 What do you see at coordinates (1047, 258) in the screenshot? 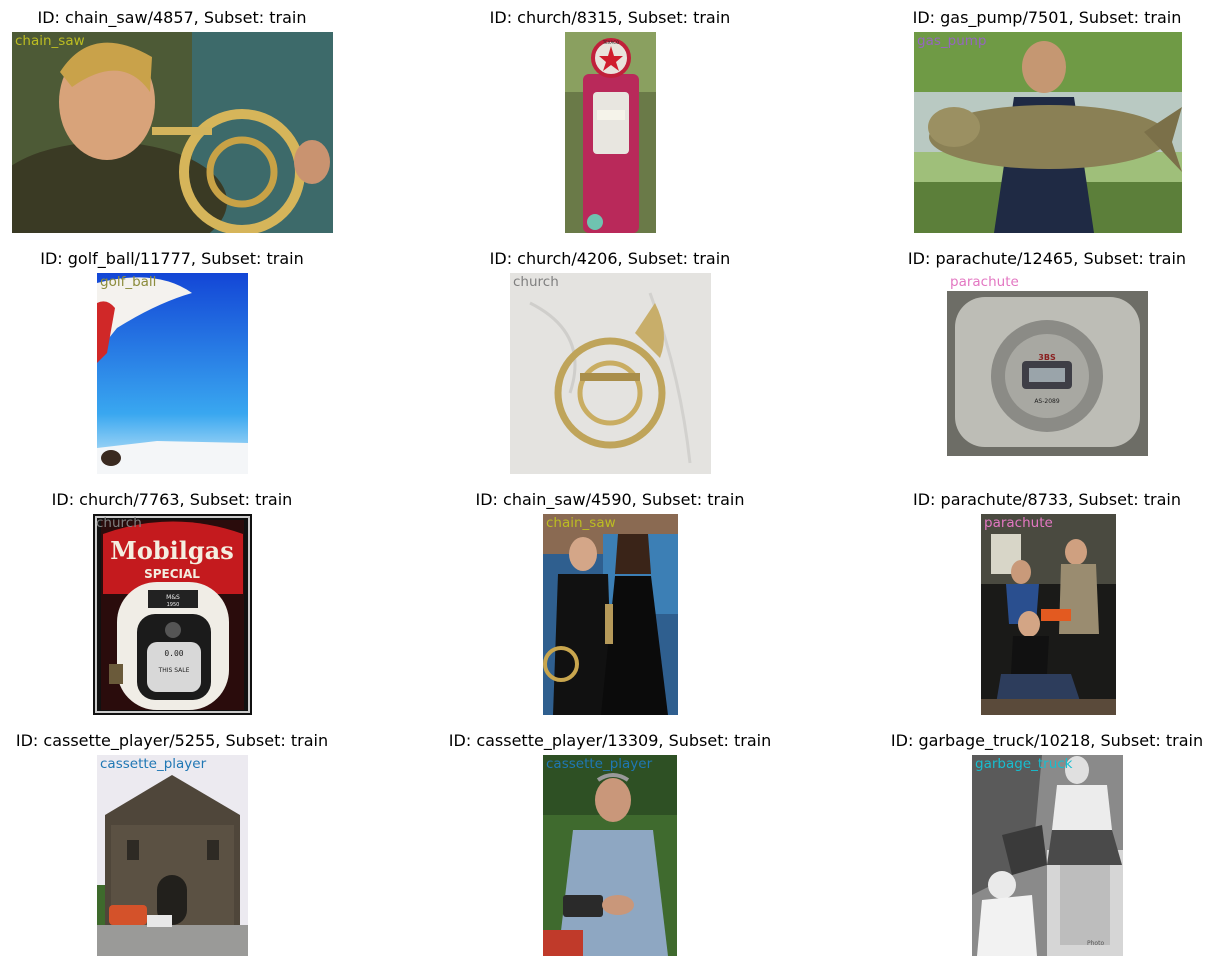
I see `panel-title-6: ID: parachute/12465, Subset: train` at bounding box center [1047, 258].